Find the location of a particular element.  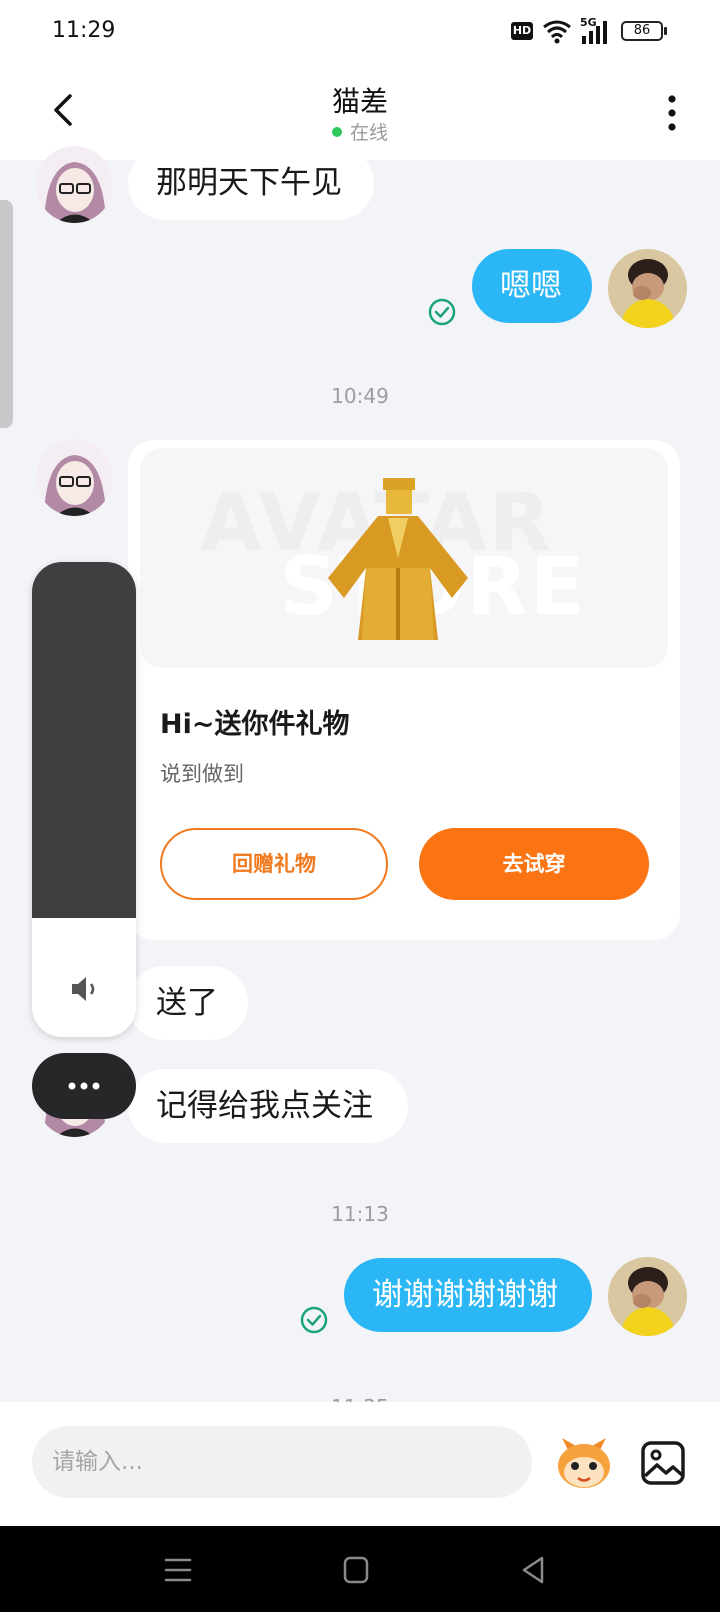

timestamp: 11:13 is located at coordinates (360, 1214).